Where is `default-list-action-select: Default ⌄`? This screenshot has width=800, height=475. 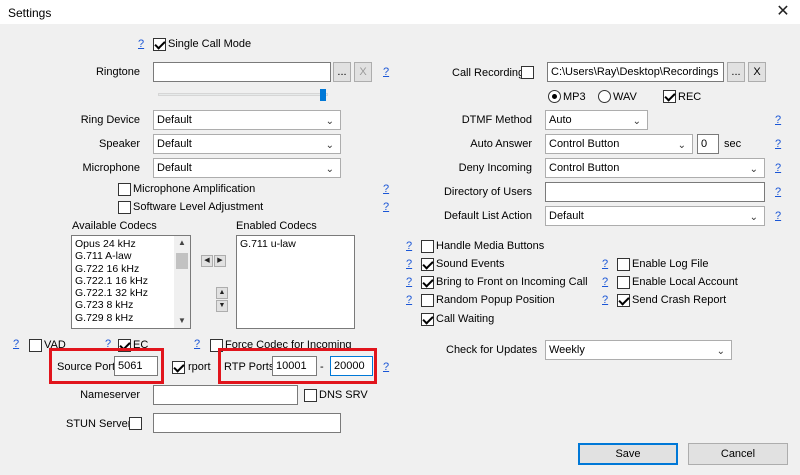
default-list-action-select: Default ⌄ is located at coordinates (655, 216).